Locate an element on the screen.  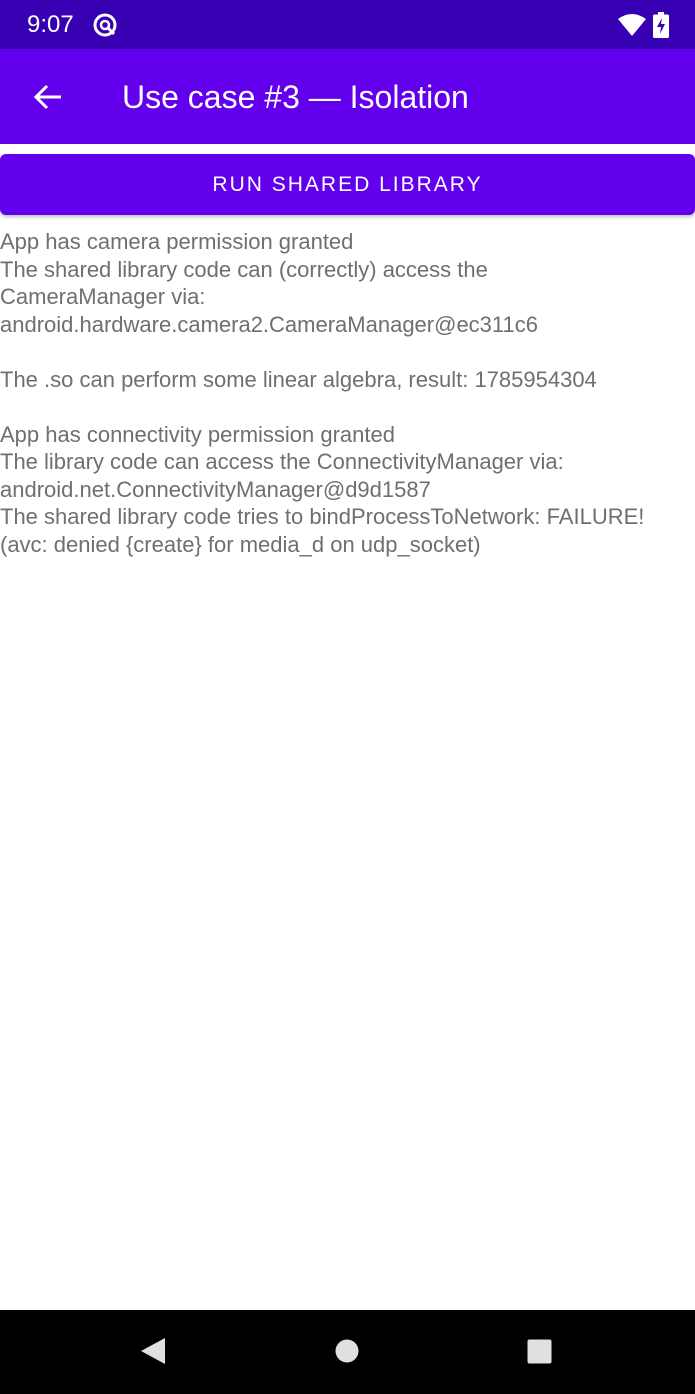
arrow-left-icon is located at coordinates (47, 97).